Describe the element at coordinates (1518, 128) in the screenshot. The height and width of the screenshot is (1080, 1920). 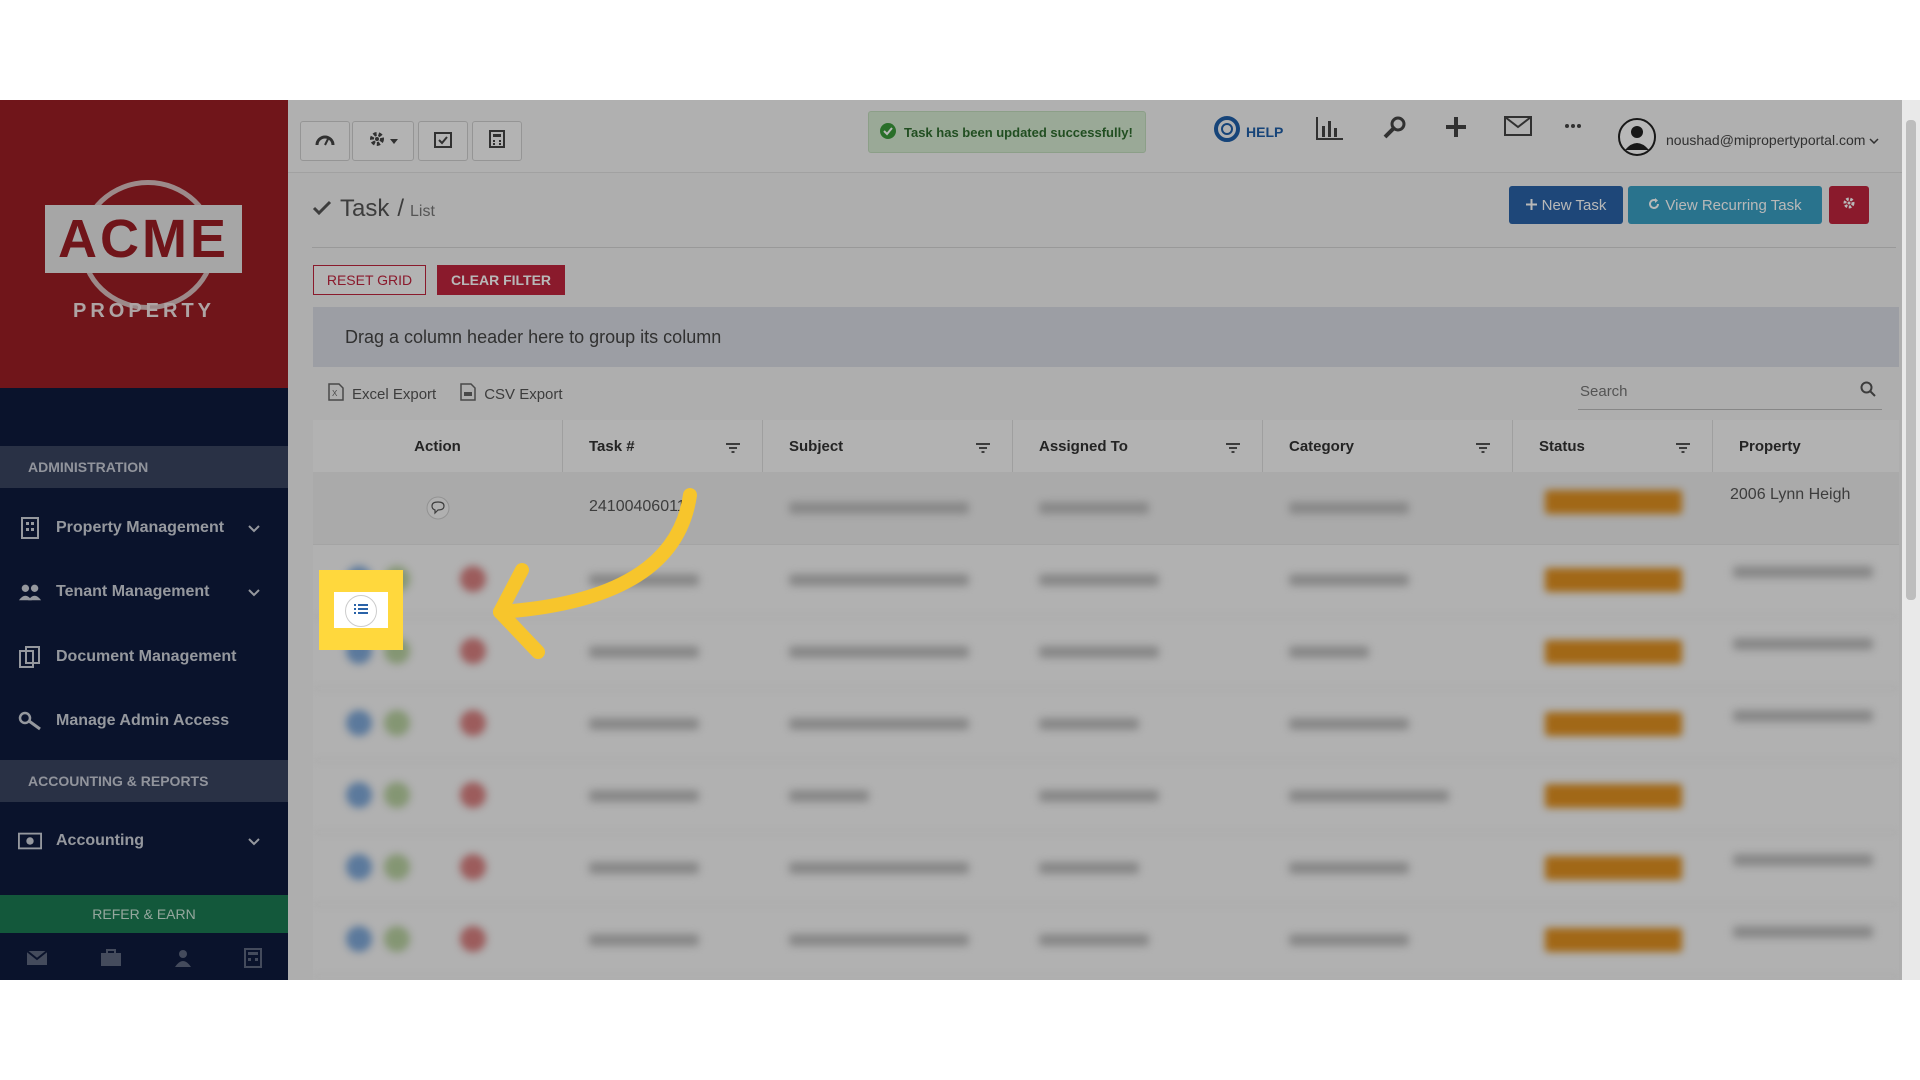
I see `messages-button` at that location.